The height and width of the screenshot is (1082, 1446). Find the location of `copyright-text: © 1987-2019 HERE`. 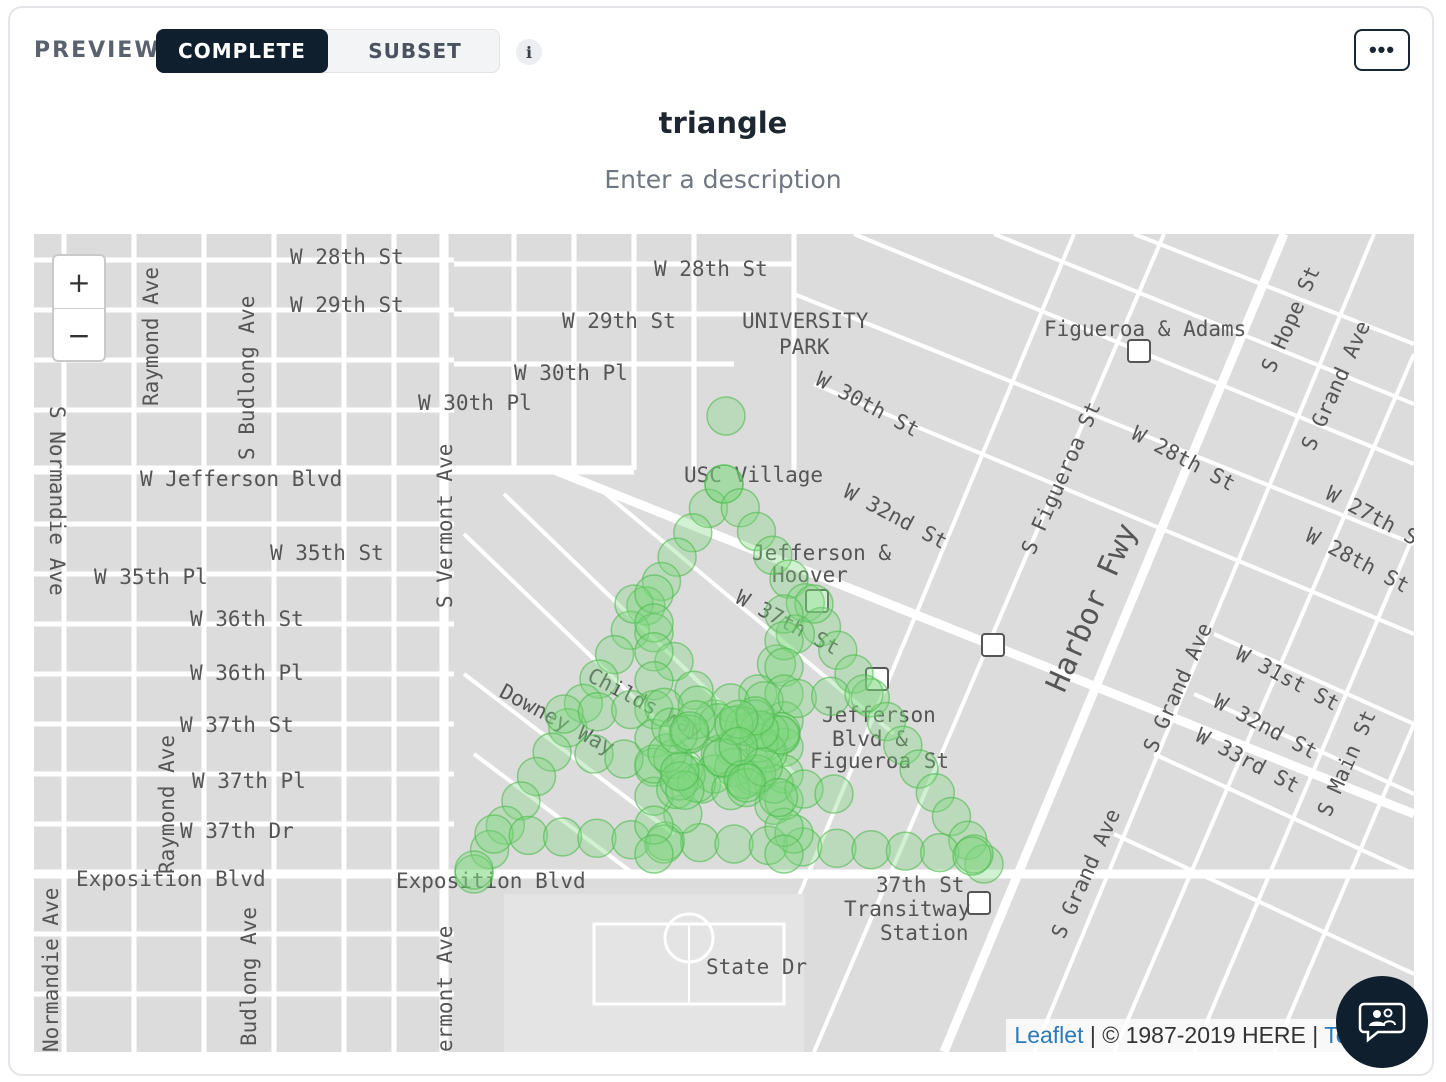

copyright-text: © 1987-2019 HERE is located at coordinates (1204, 1035).